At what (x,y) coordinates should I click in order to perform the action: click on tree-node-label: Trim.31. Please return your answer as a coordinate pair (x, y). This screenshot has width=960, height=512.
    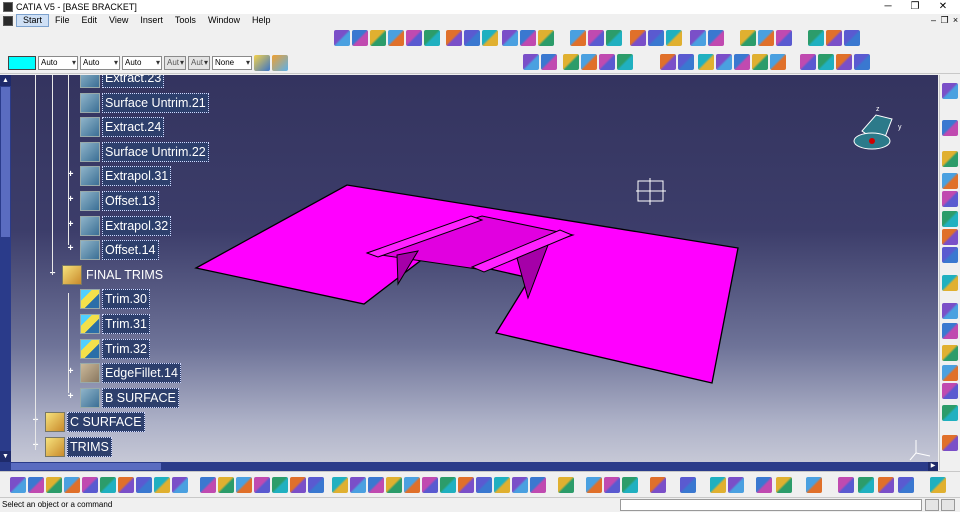
    Looking at the image, I should click on (126, 324).